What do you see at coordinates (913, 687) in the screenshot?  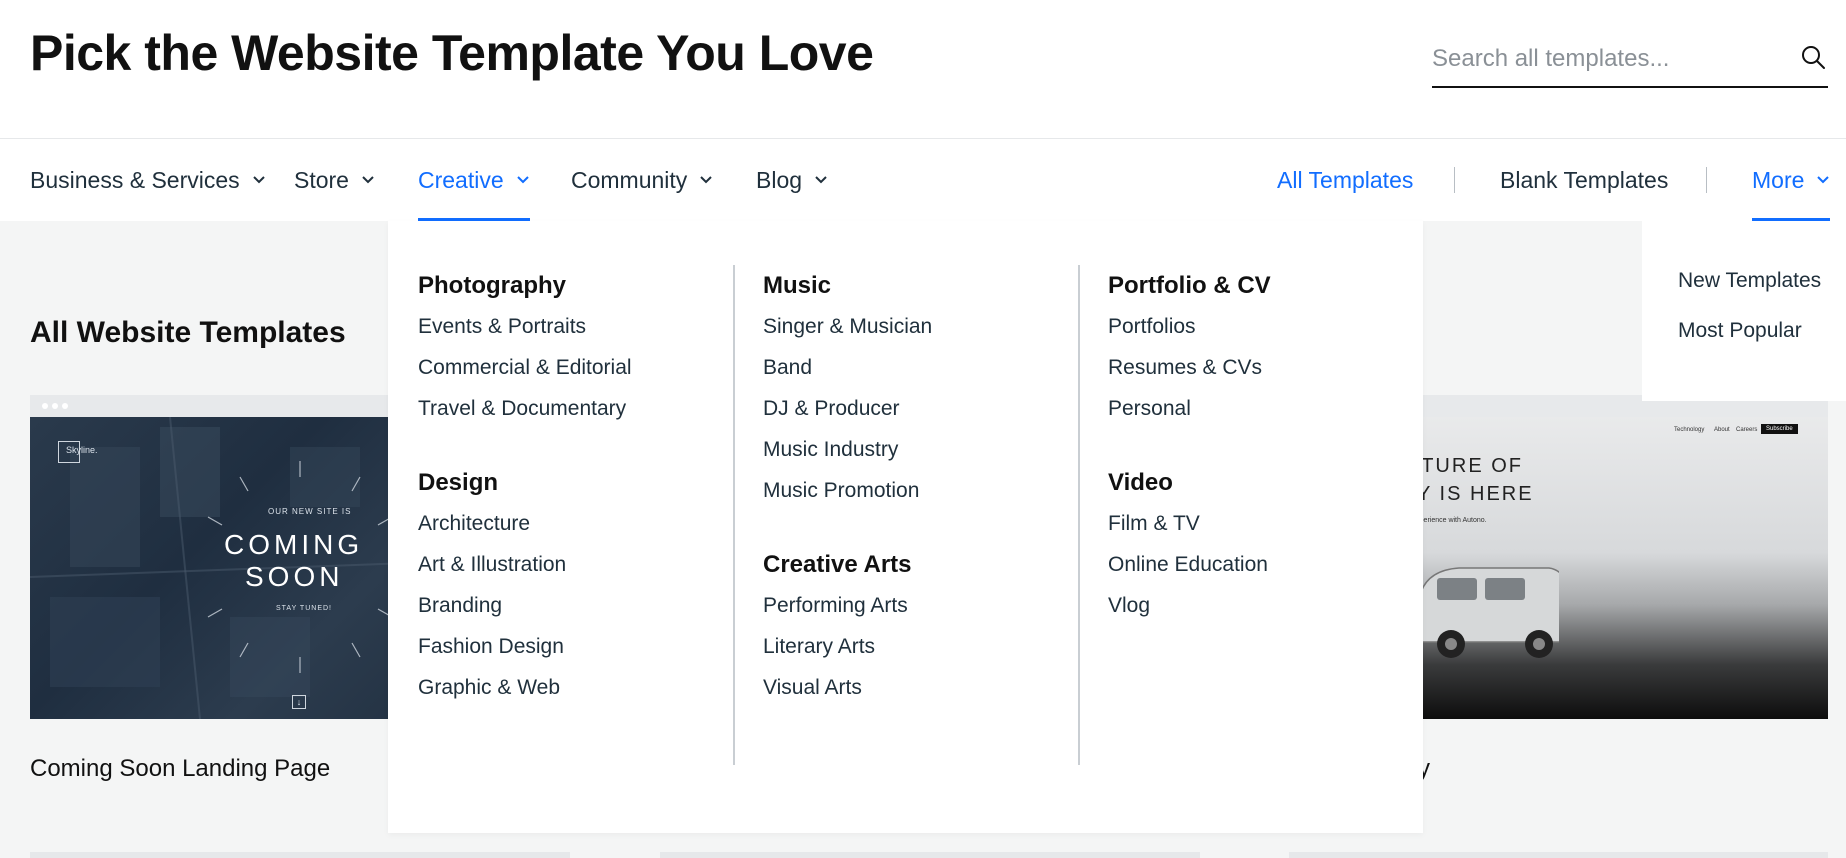 I see `menu-link: Visual Arts` at bounding box center [913, 687].